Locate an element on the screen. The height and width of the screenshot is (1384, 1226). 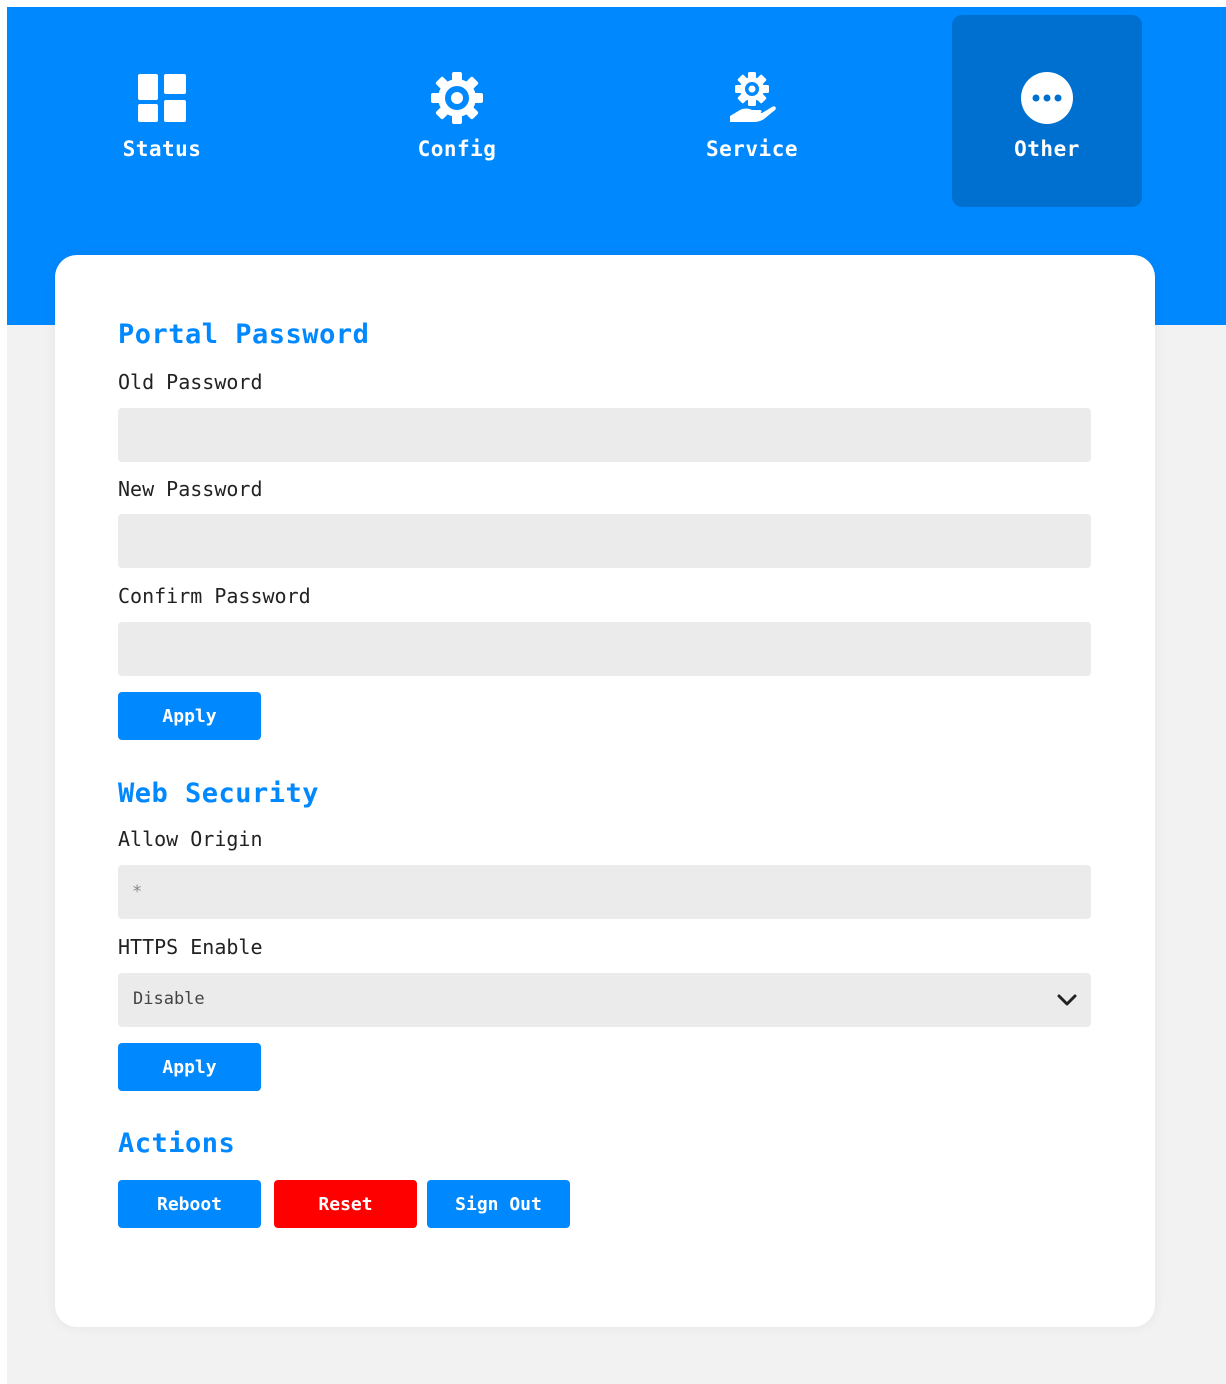
web-security-apply-button: Apply is located at coordinates (189, 1067).